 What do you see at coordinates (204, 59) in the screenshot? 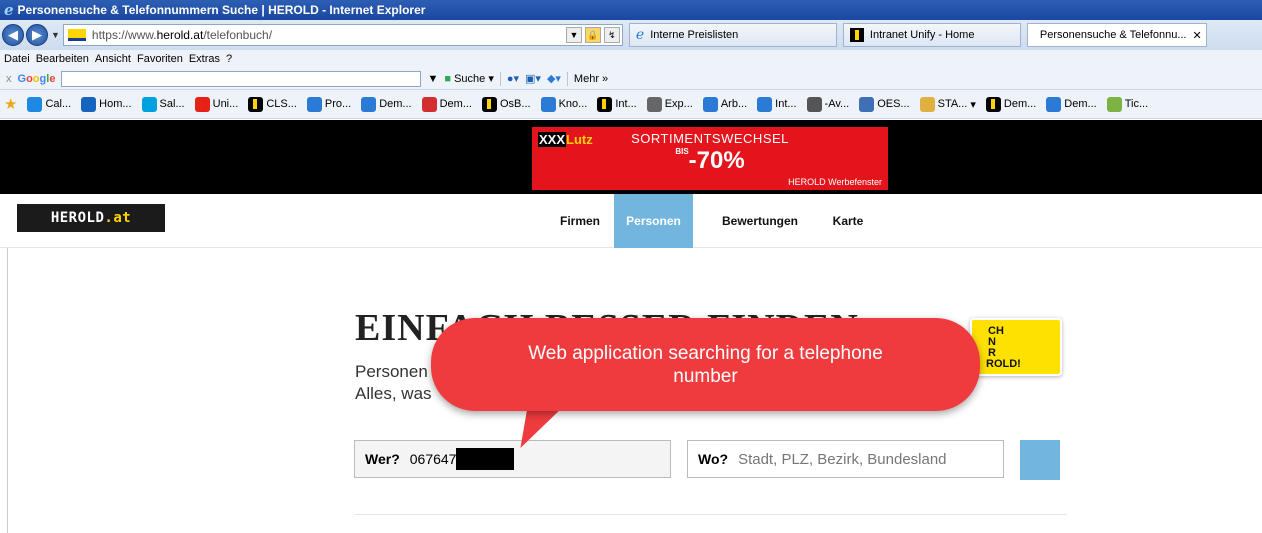
I see `menu-extras: Extras` at bounding box center [204, 59].